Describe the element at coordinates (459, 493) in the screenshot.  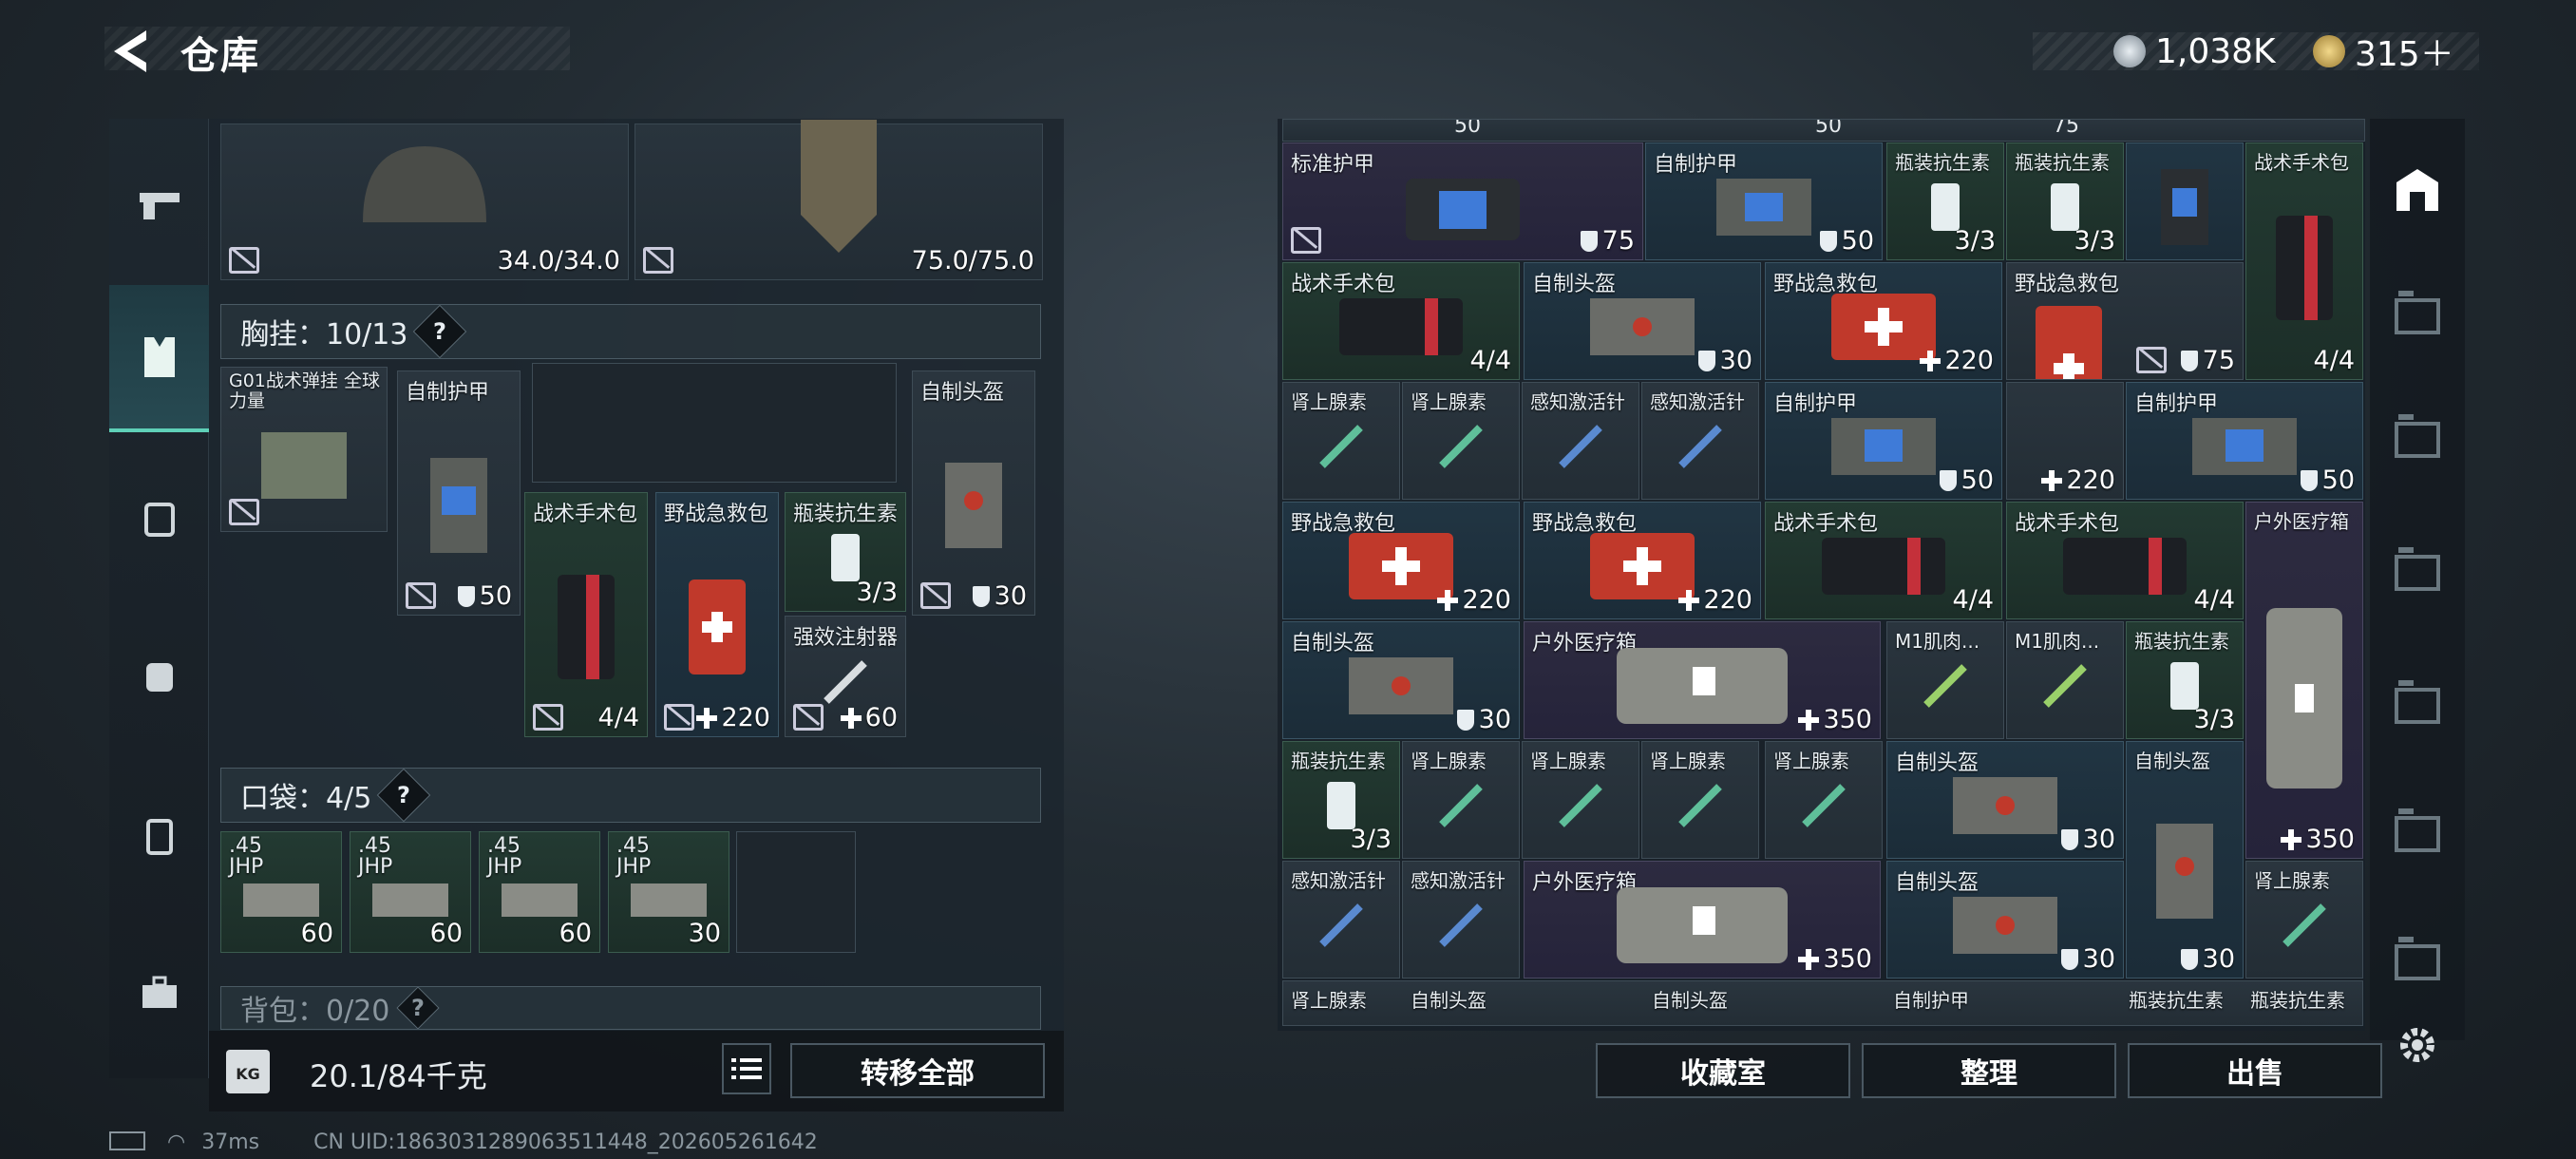
I see `rig-slot-armor: 自制护甲 50` at that location.